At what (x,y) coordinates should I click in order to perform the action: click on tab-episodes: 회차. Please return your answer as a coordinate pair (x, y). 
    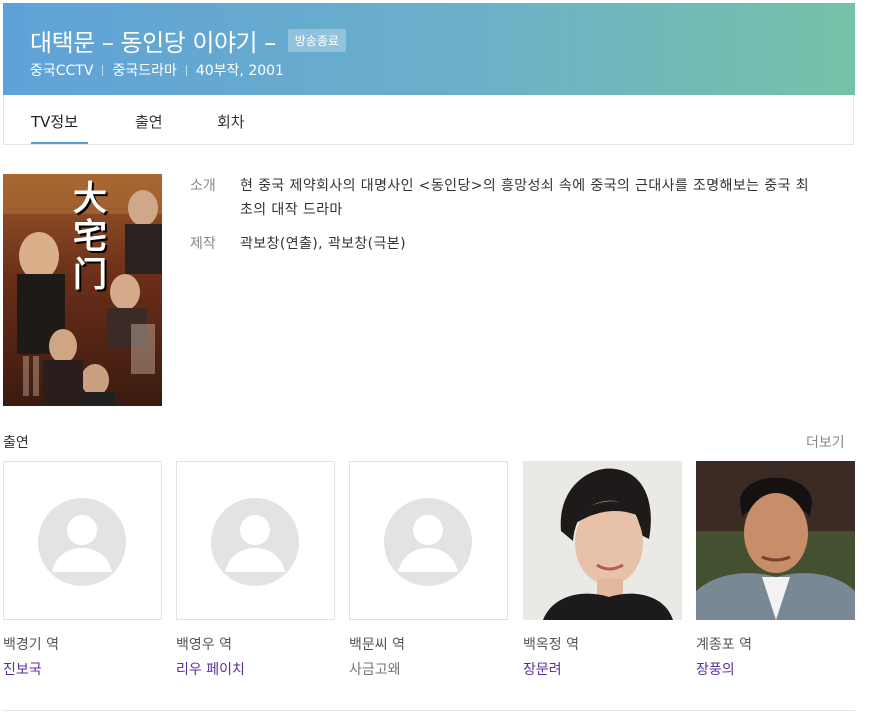
    Looking at the image, I should click on (231, 121).